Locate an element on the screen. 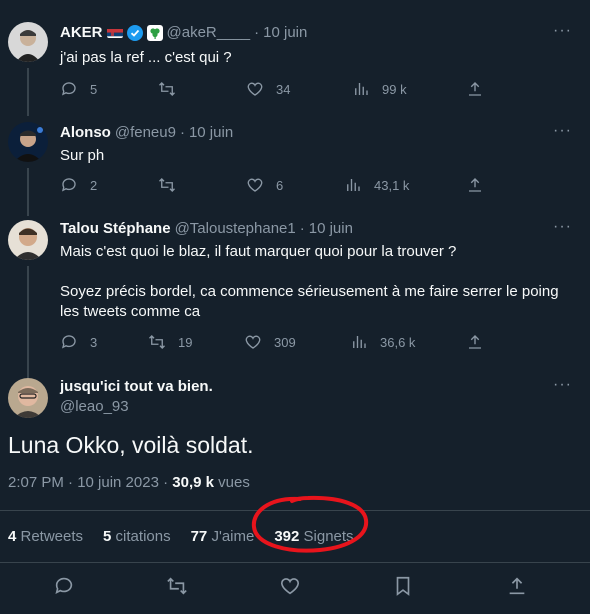 The image size is (590, 614). likes-label: J'aime is located at coordinates (231, 536).